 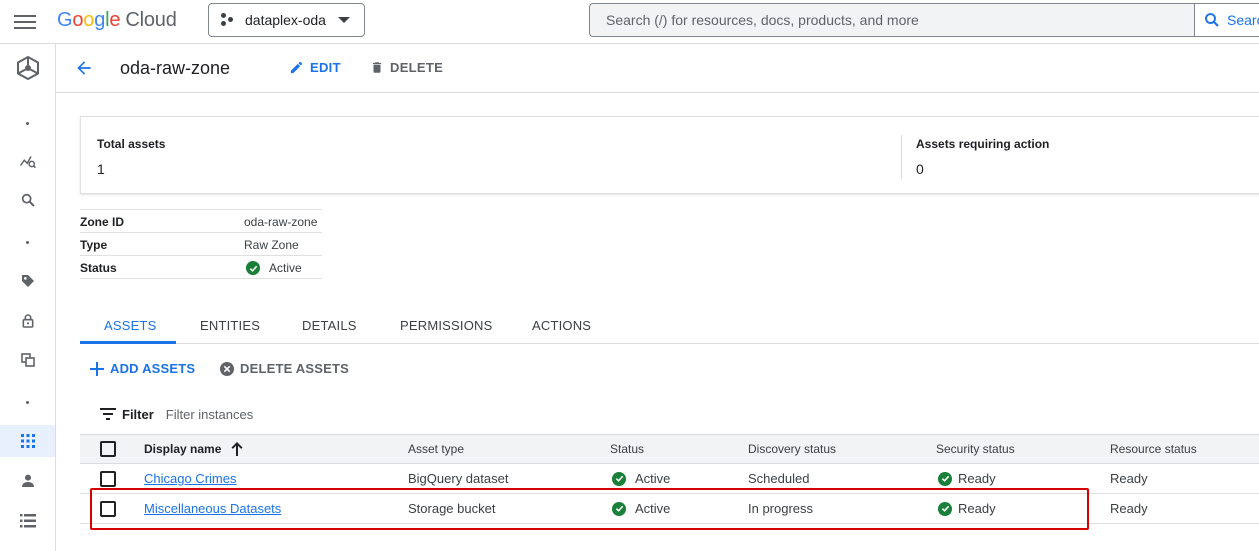 What do you see at coordinates (97, 368) in the screenshot?
I see `plus-icon` at bounding box center [97, 368].